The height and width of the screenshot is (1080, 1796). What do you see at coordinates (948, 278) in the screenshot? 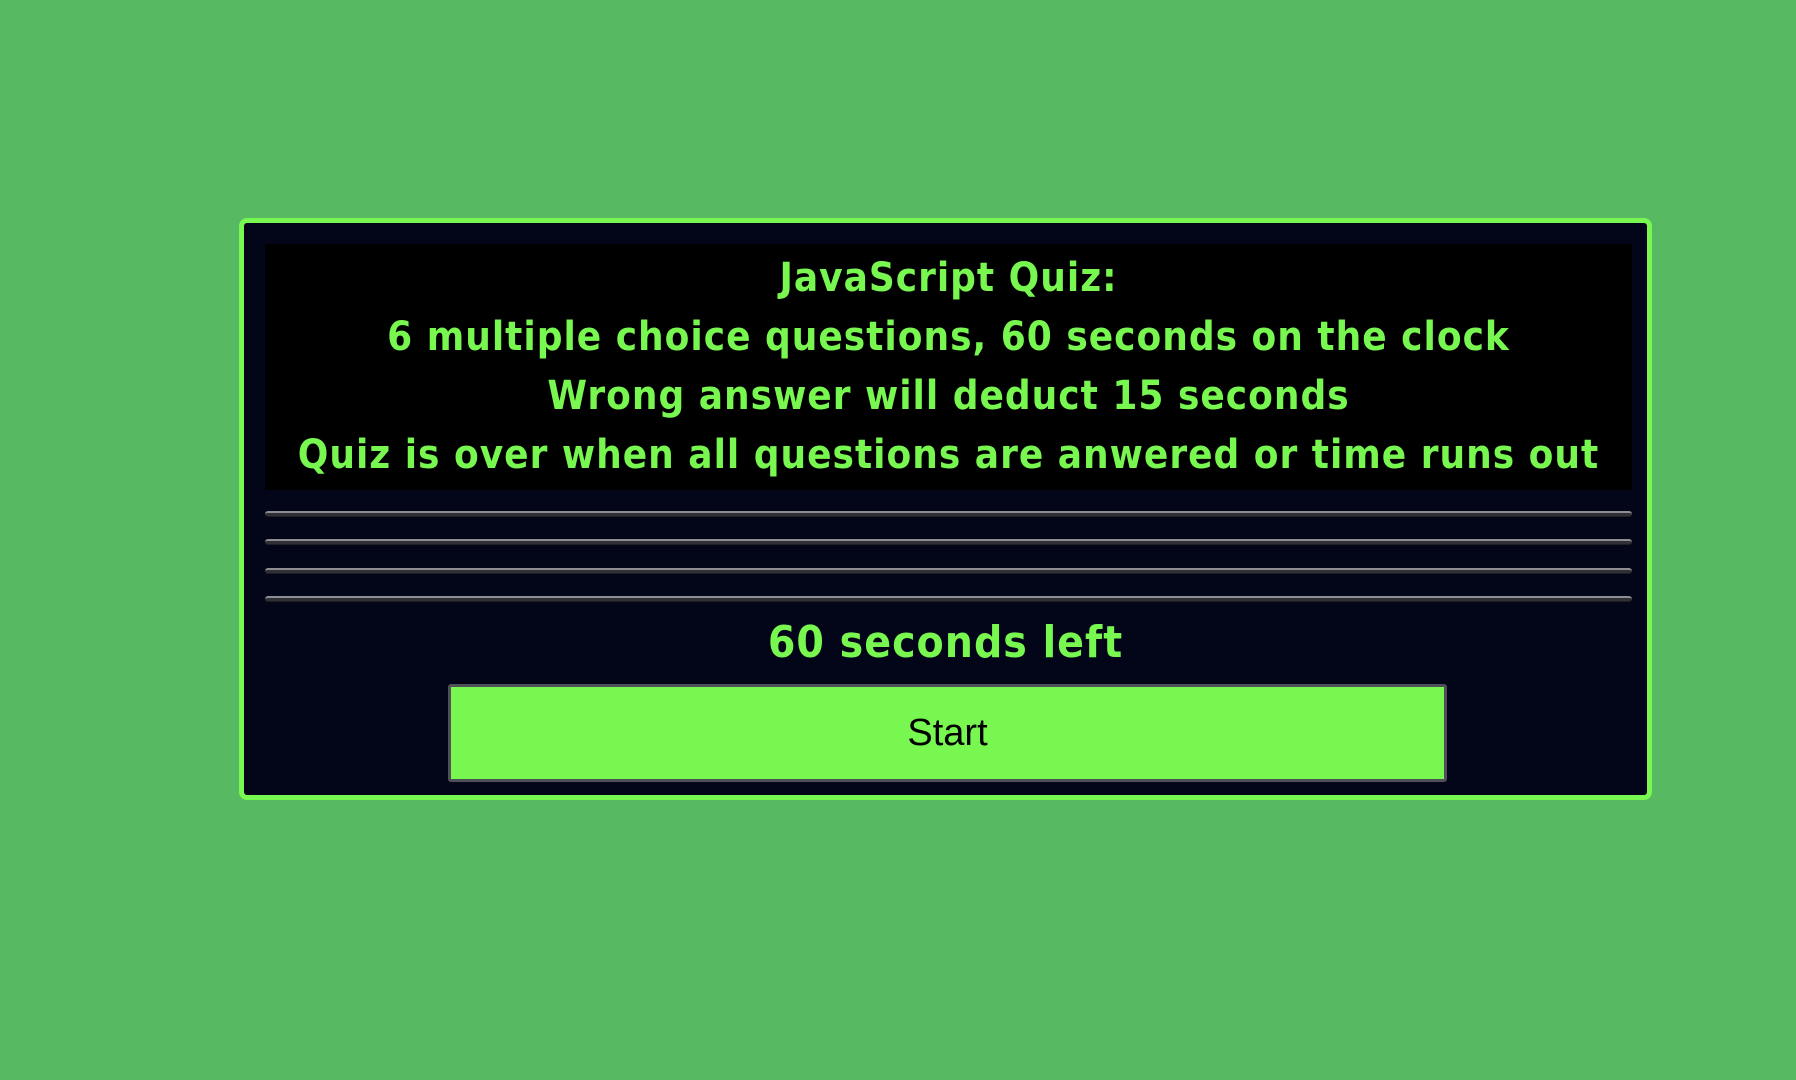
I see `quiz-title: JavaScript Quiz:` at bounding box center [948, 278].